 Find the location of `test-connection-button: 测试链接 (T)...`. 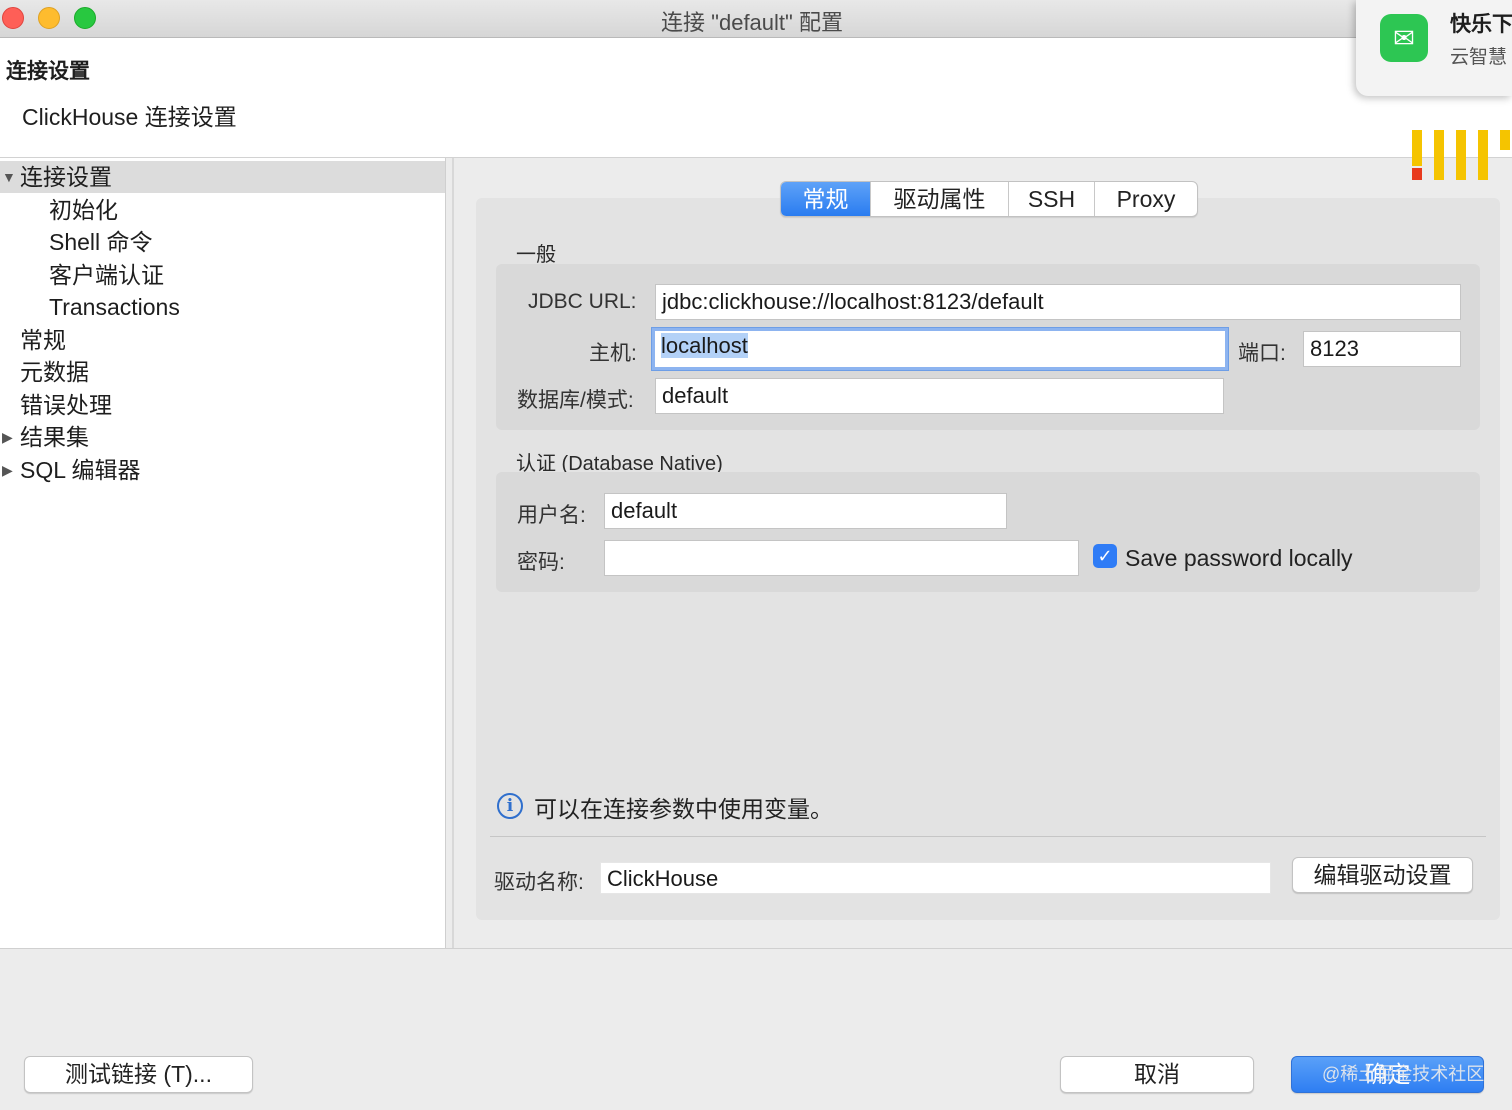

test-connection-button: 测试链接 (T)... is located at coordinates (138, 1074).